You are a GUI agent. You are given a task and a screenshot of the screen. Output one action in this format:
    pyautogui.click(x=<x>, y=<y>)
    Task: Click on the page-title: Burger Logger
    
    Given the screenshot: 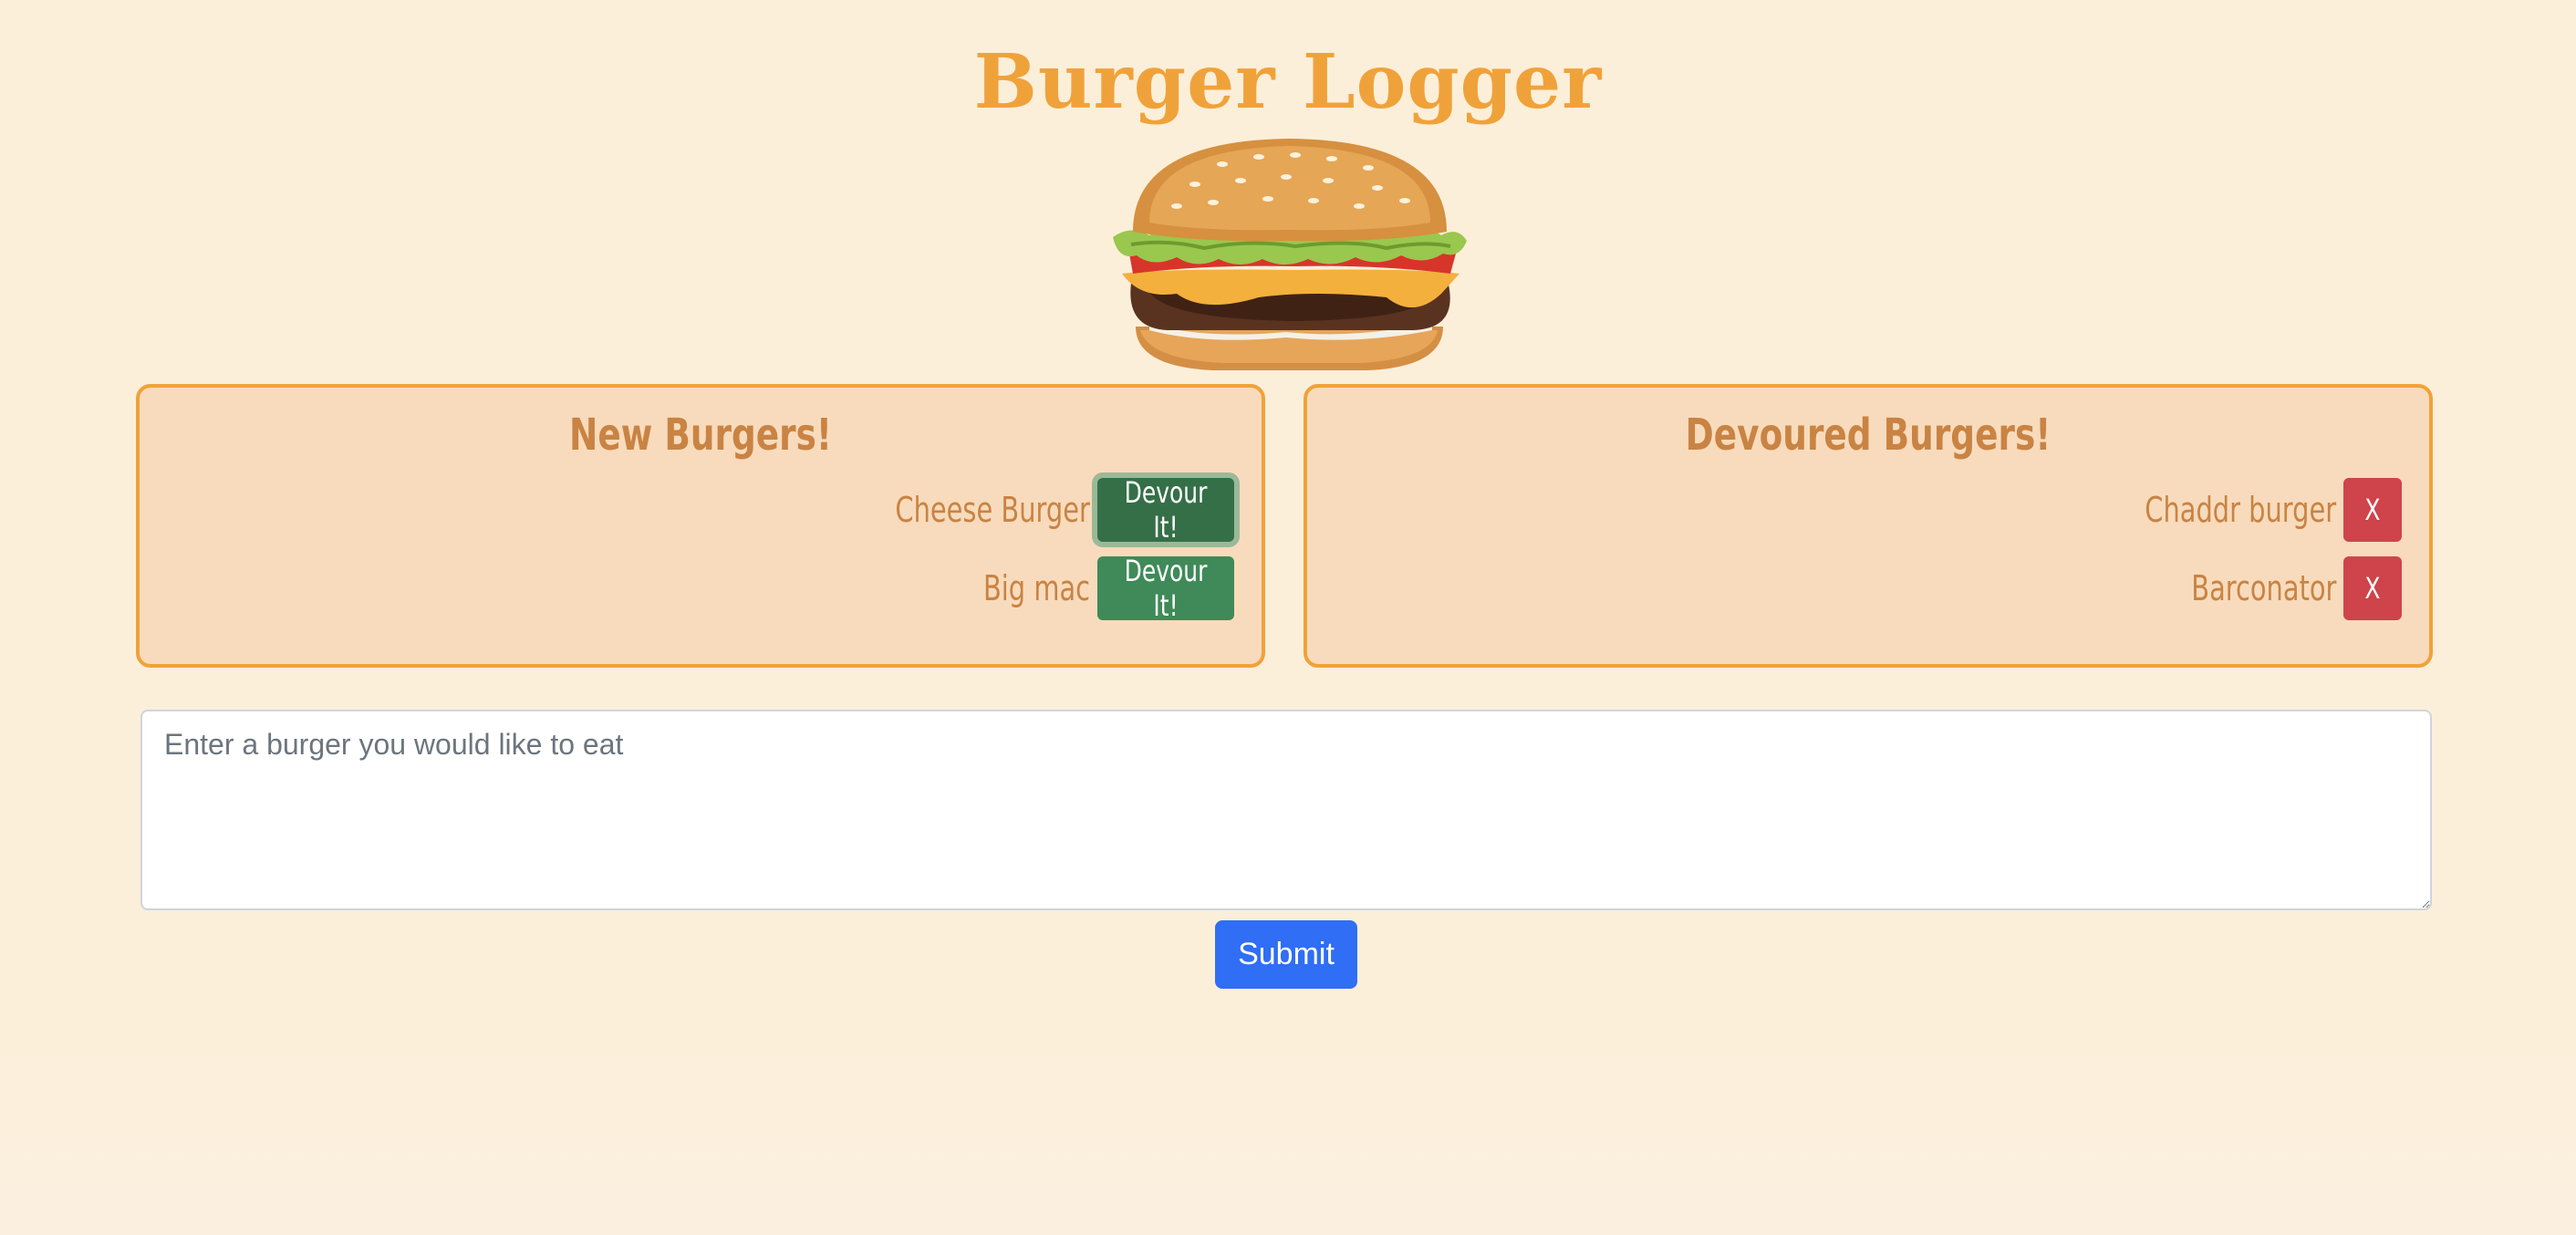 What is the action you would take?
    pyautogui.click(x=1288, y=82)
    